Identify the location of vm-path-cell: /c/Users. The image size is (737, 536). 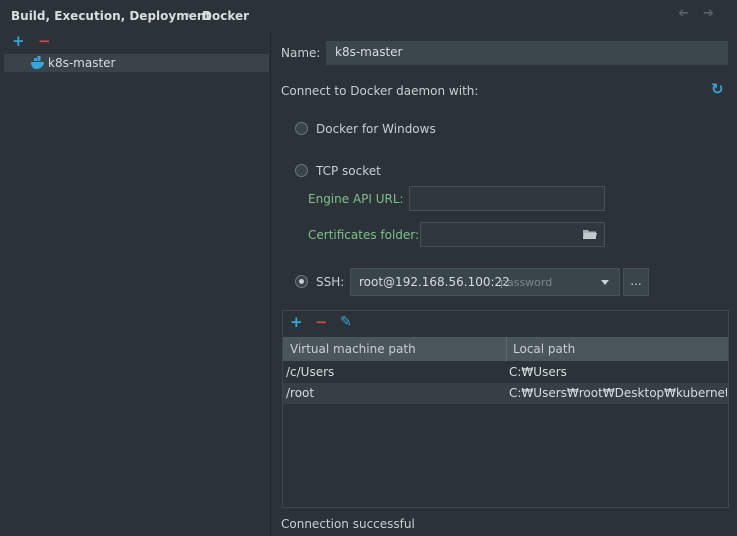
(310, 372).